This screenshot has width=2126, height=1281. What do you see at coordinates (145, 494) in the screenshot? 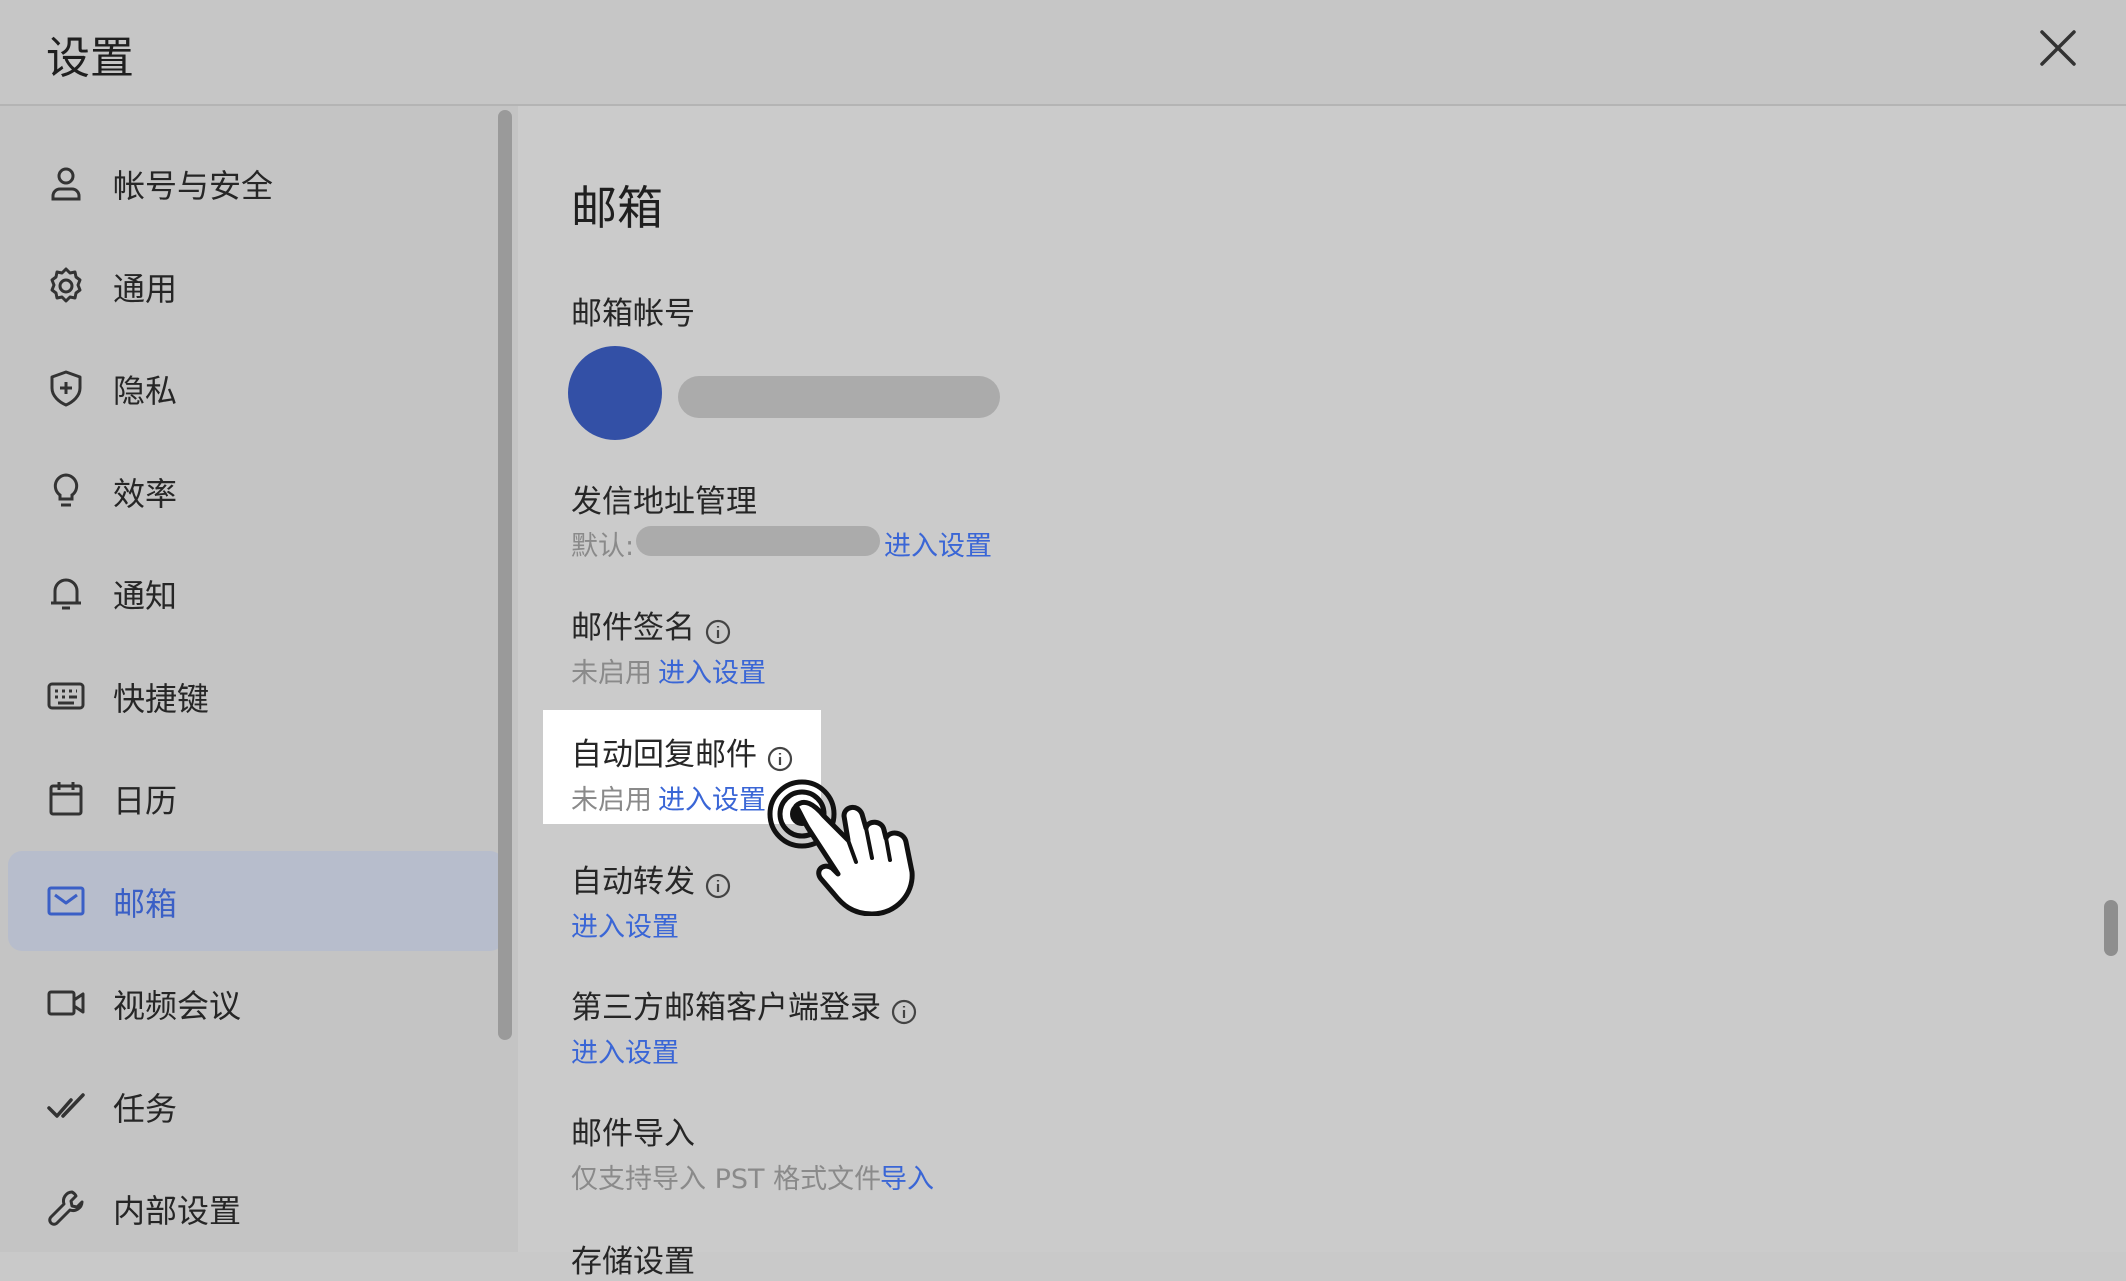
I see `sidebar-item-label: 效率` at bounding box center [145, 494].